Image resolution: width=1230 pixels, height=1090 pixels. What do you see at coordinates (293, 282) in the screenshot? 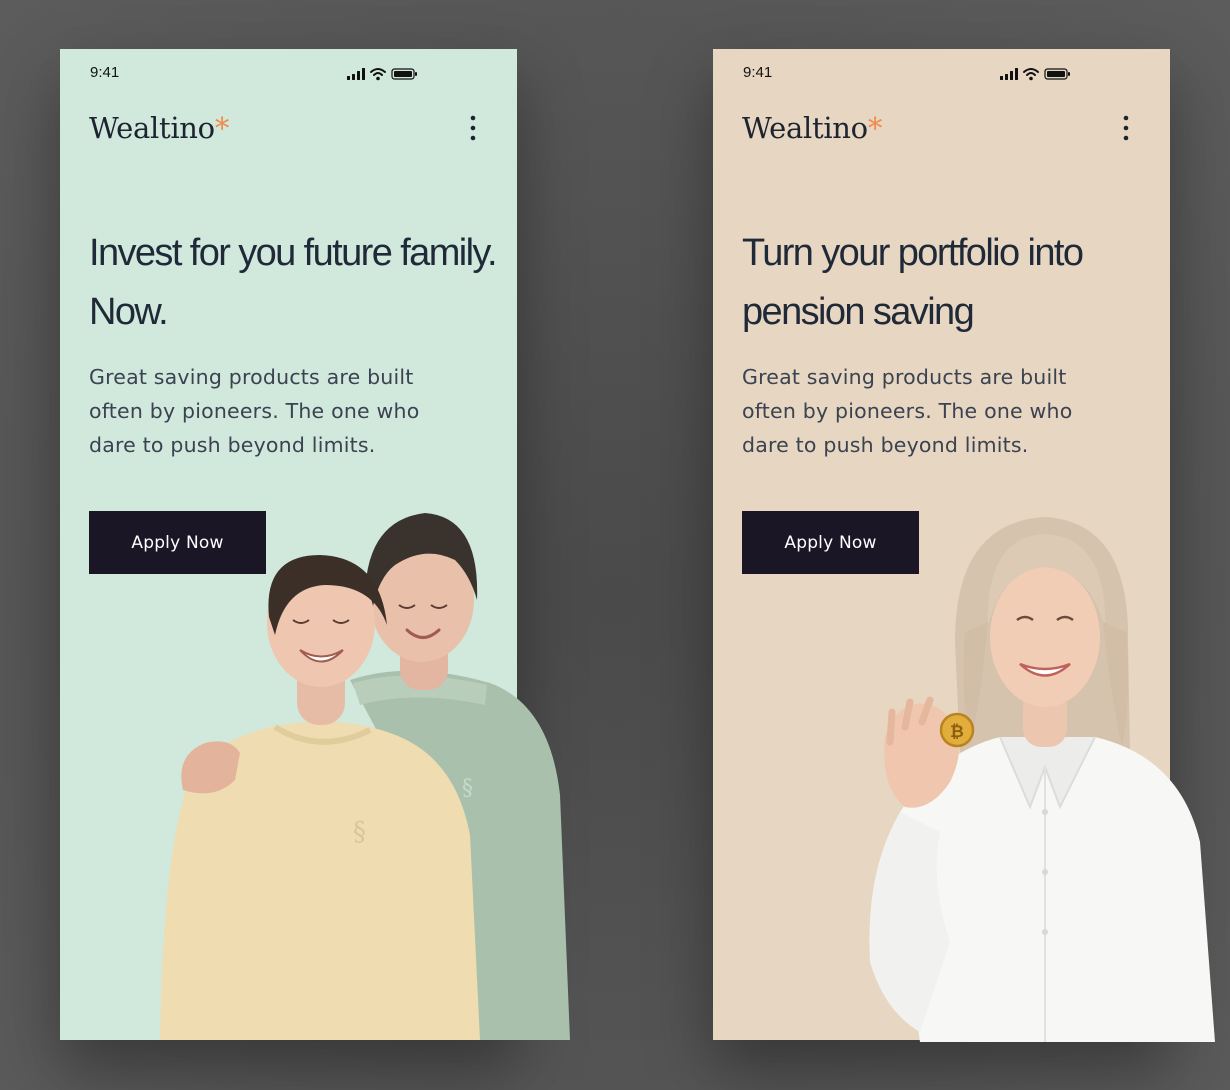
I see `hero-headline: Invest for you future family. Now.` at bounding box center [293, 282].